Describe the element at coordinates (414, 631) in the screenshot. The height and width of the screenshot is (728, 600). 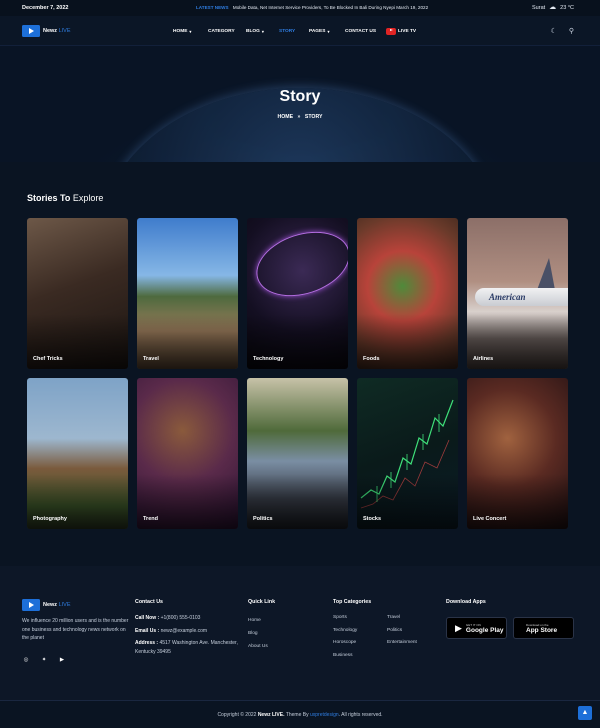
I see `category-link: Politics` at that location.